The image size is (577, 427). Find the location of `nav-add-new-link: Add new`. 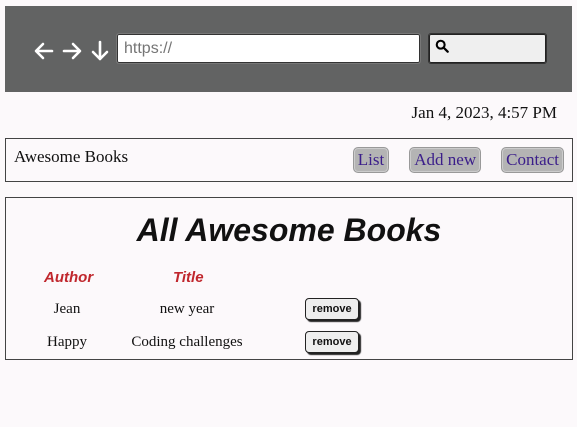

nav-add-new-link: Add new is located at coordinates (445, 160).